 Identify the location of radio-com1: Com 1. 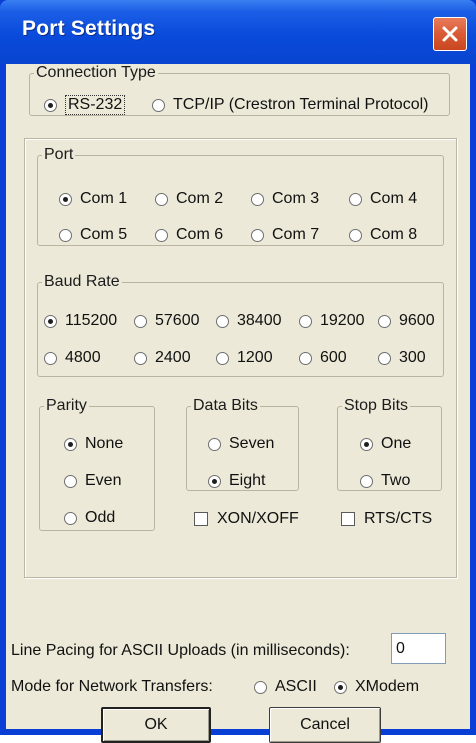
(93, 199).